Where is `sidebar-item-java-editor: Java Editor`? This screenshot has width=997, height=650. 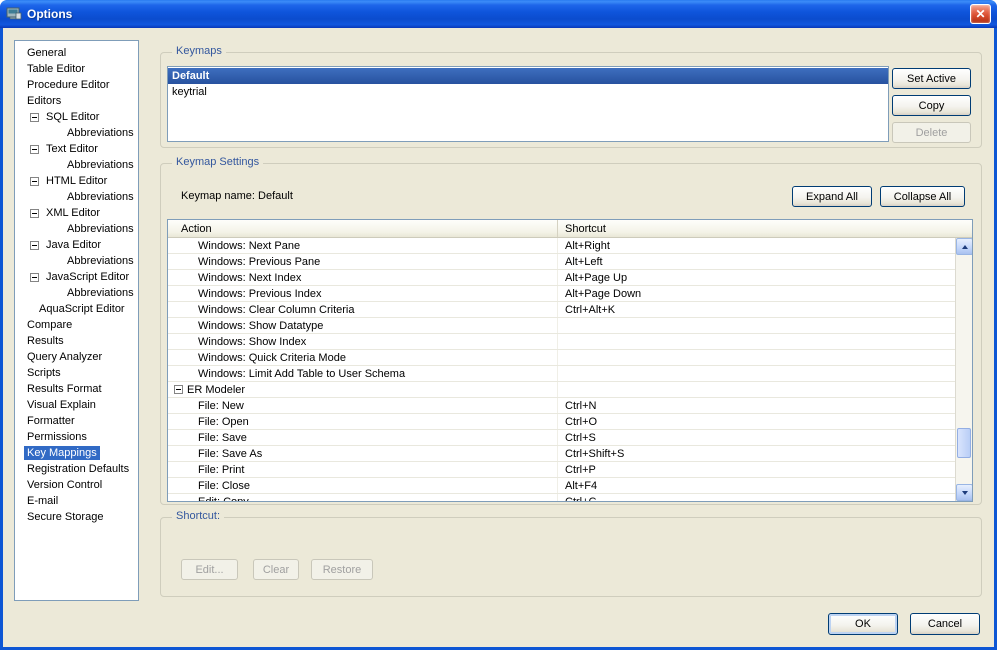 sidebar-item-java-editor: Java Editor is located at coordinates (76, 245).